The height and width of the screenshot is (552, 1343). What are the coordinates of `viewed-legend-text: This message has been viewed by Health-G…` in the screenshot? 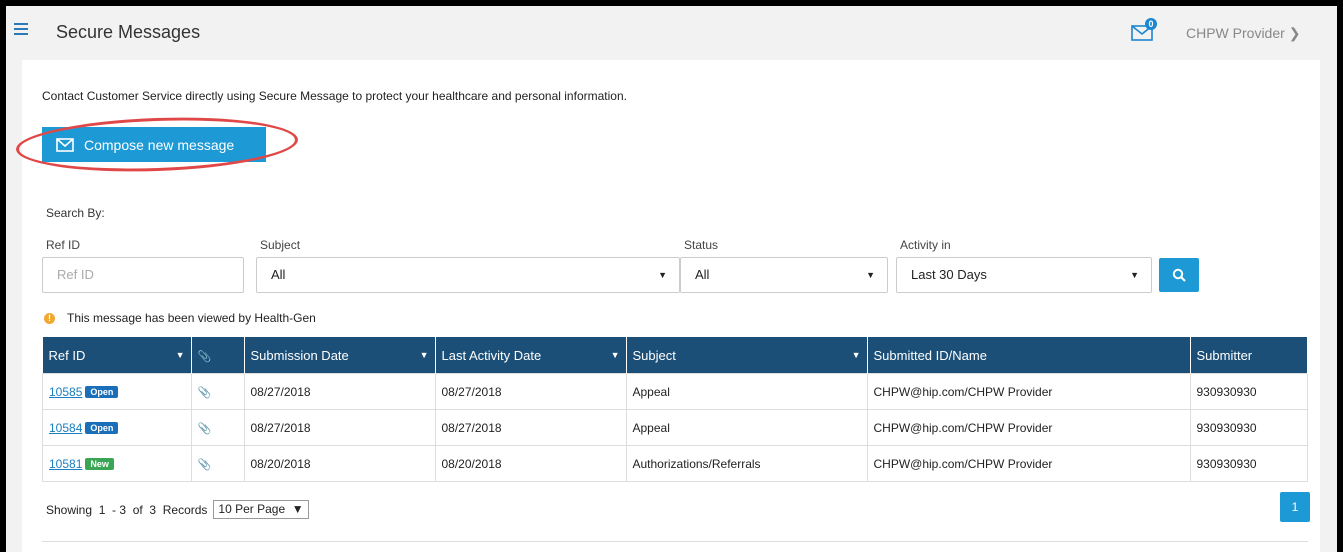 It's located at (191, 318).